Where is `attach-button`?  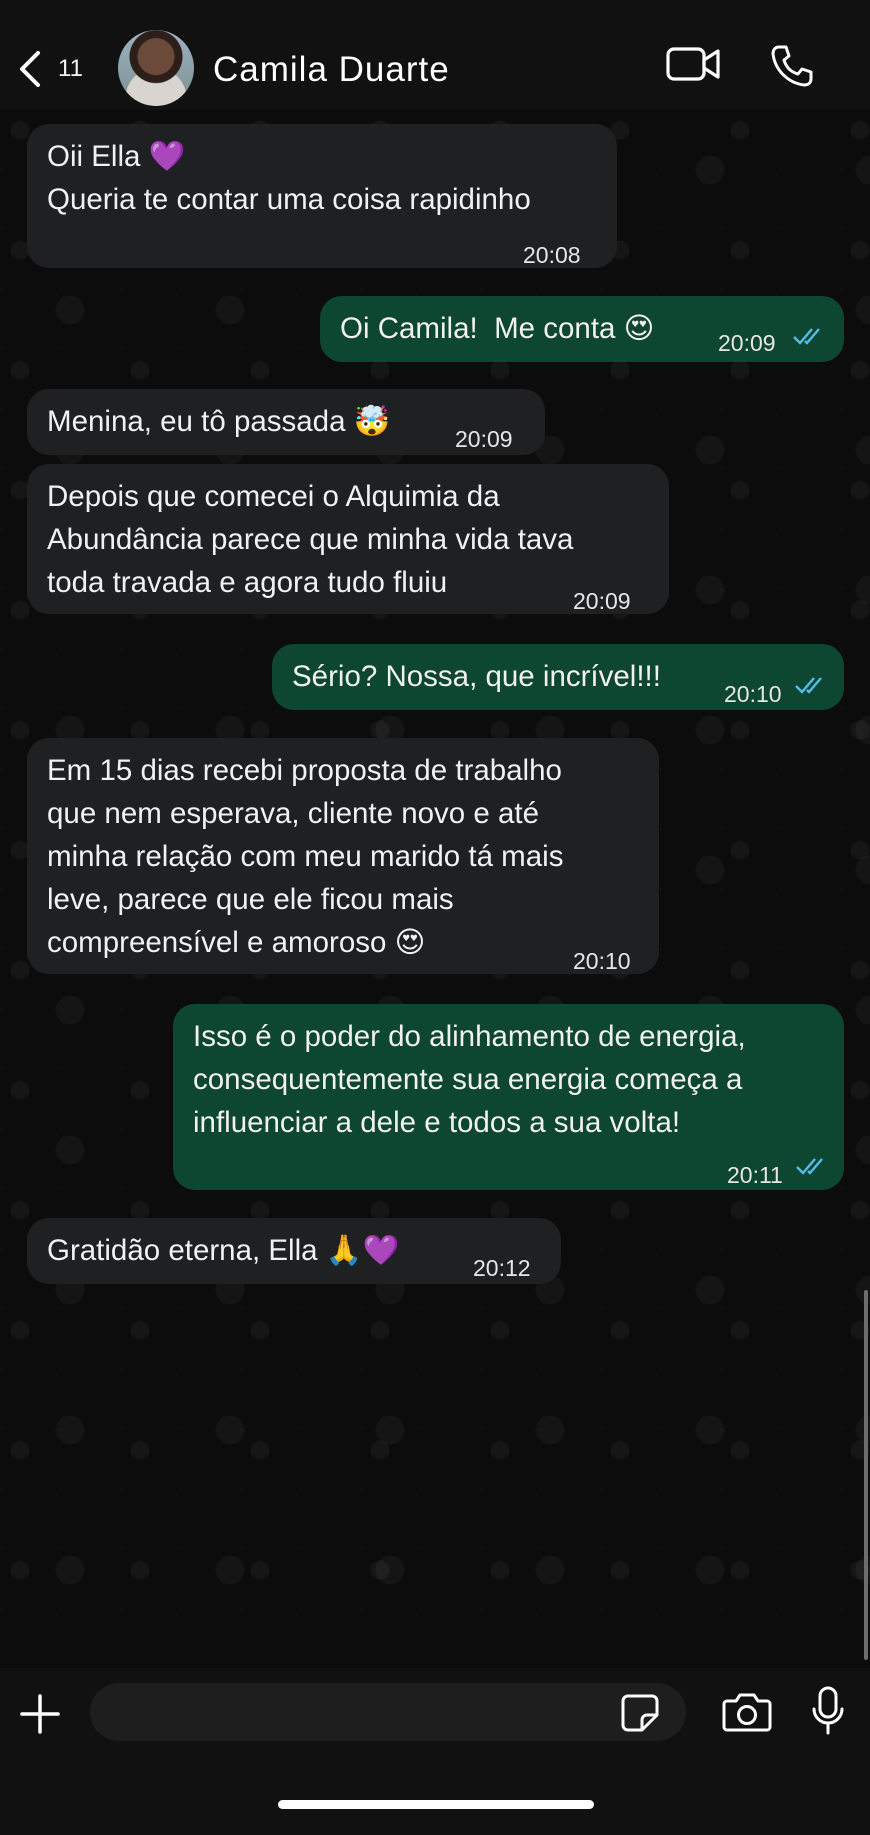 attach-button is located at coordinates (40, 1716).